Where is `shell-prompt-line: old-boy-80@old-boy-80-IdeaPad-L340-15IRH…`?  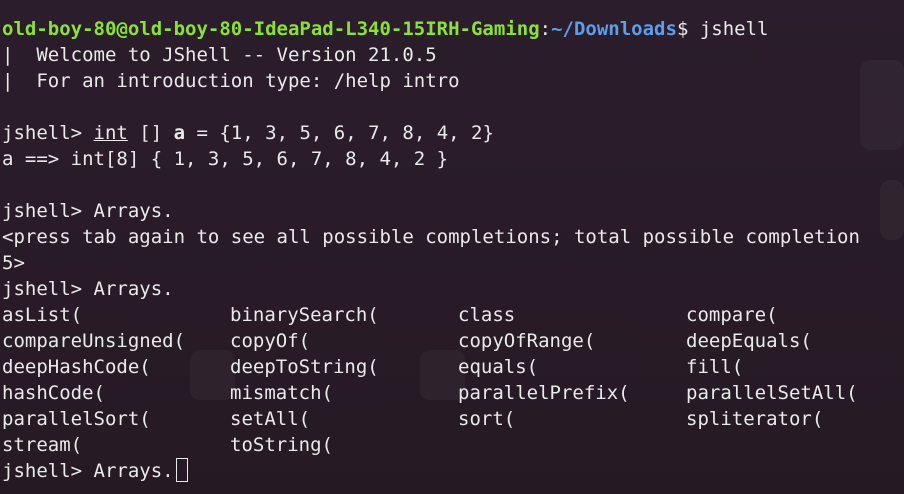
shell-prompt-line: old-boy-80@old-boy-80-IdeaPad-L340-15IRH… is located at coordinates (453, 29).